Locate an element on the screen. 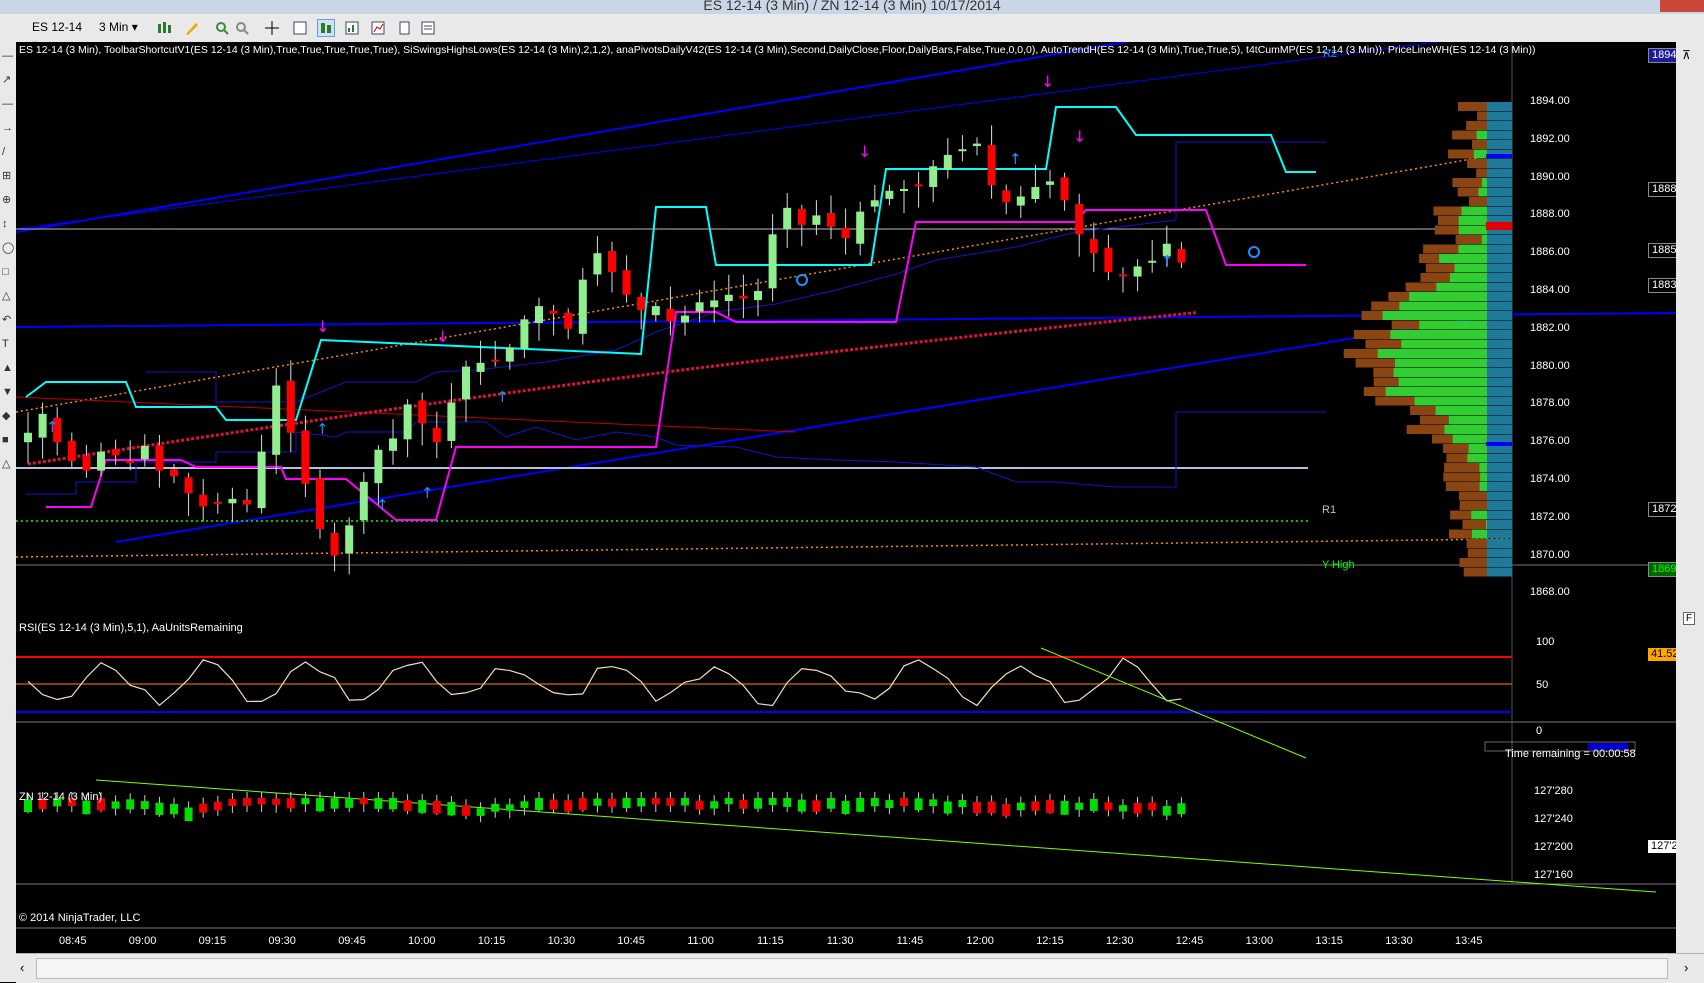  strategies-icon is located at coordinates (378, 28).